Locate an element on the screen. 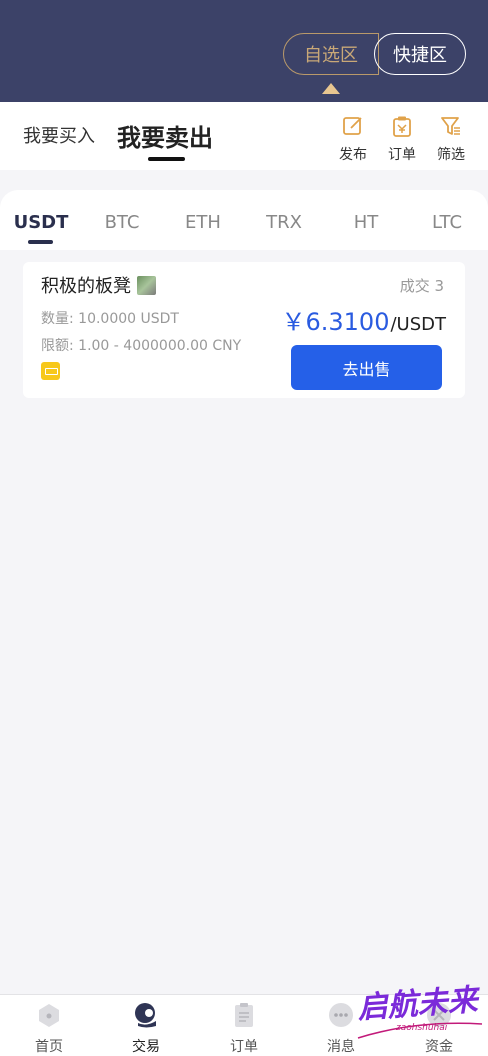 This screenshot has height=1056, width=488. publish-button: 发布 is located at coordinates (353, 139).